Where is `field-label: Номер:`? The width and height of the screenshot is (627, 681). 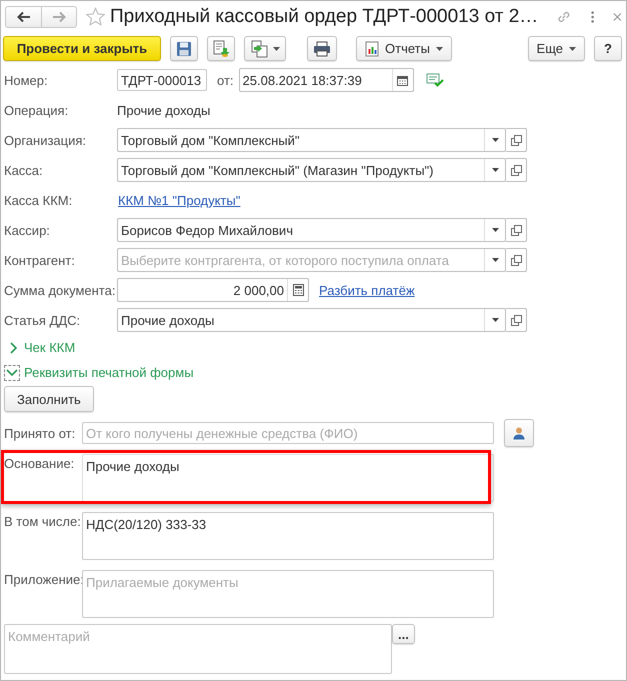
field-label: Номер: is located at coordinates (26, 80).